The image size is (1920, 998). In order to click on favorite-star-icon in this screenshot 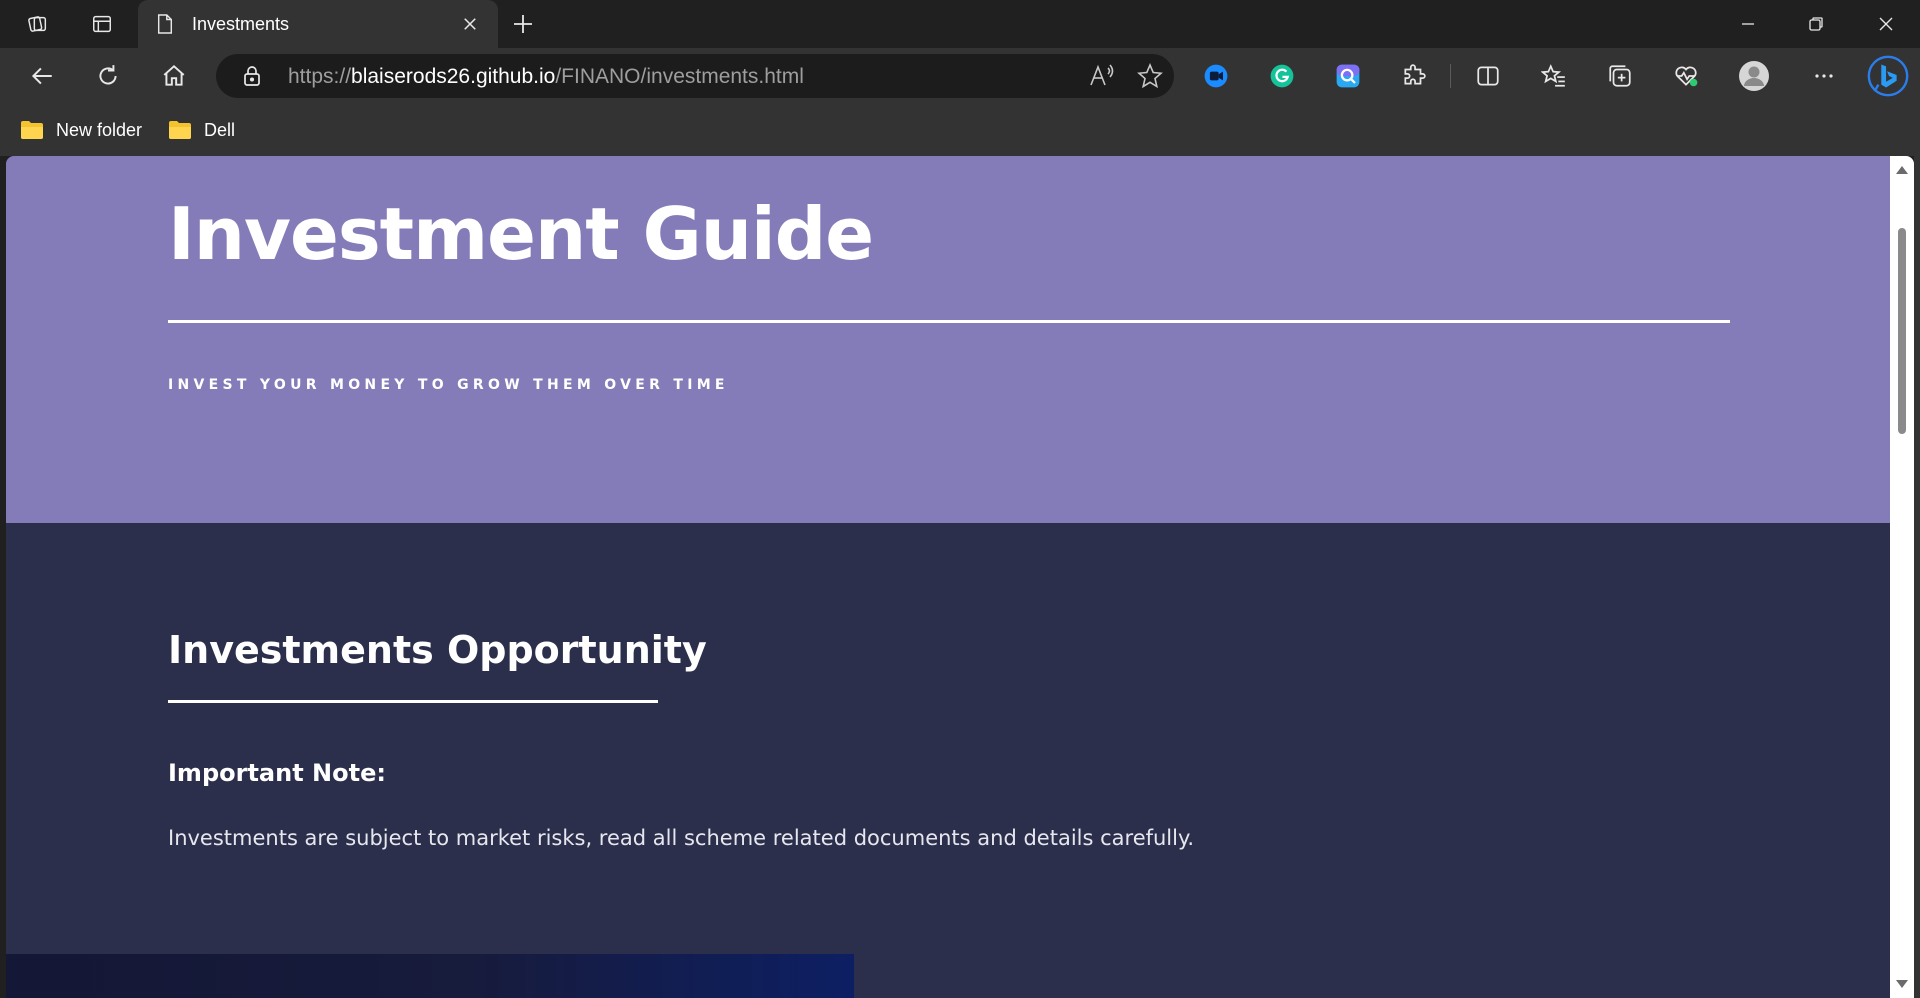, I will do `click(1150, 76)`.